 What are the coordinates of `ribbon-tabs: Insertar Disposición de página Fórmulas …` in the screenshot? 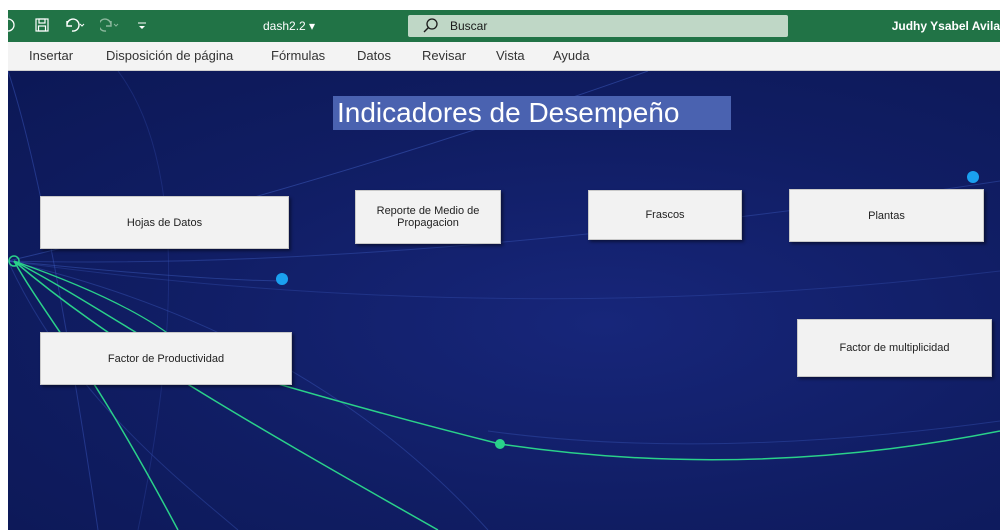 It's located at (504, 56).